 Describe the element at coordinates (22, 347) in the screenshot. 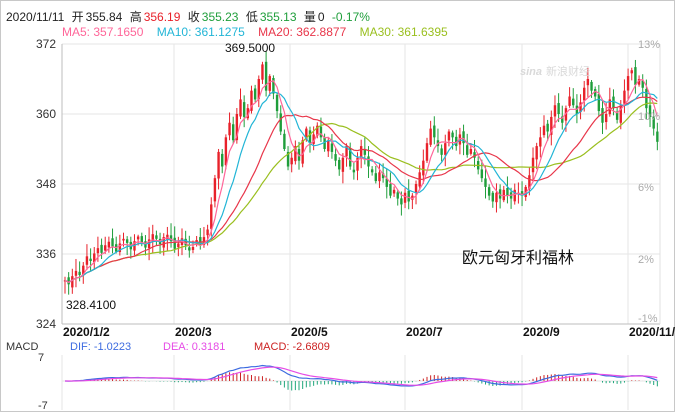

I see `macd-title: MACD` at that location.